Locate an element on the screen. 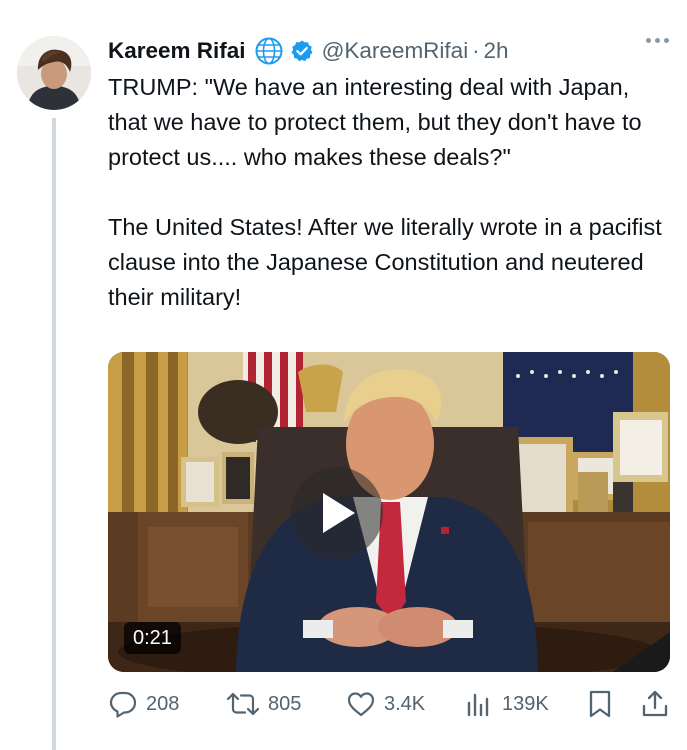 This screenshot has width=687, height=750. tweet-header: Kareem Rifai @KareemRifai · 2h is located at coordinates (389, 51).